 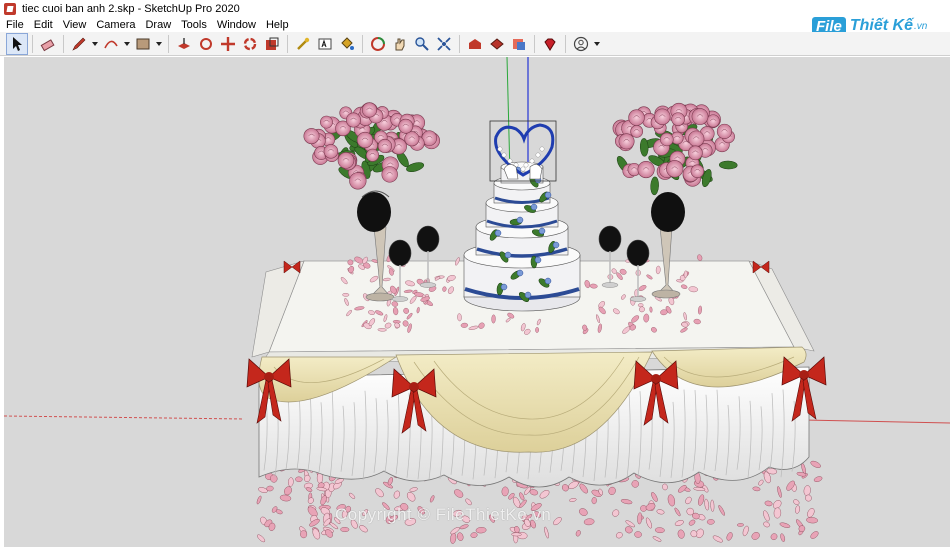 I want to click on menu-tools: Tools, so click(x=193, y=25).